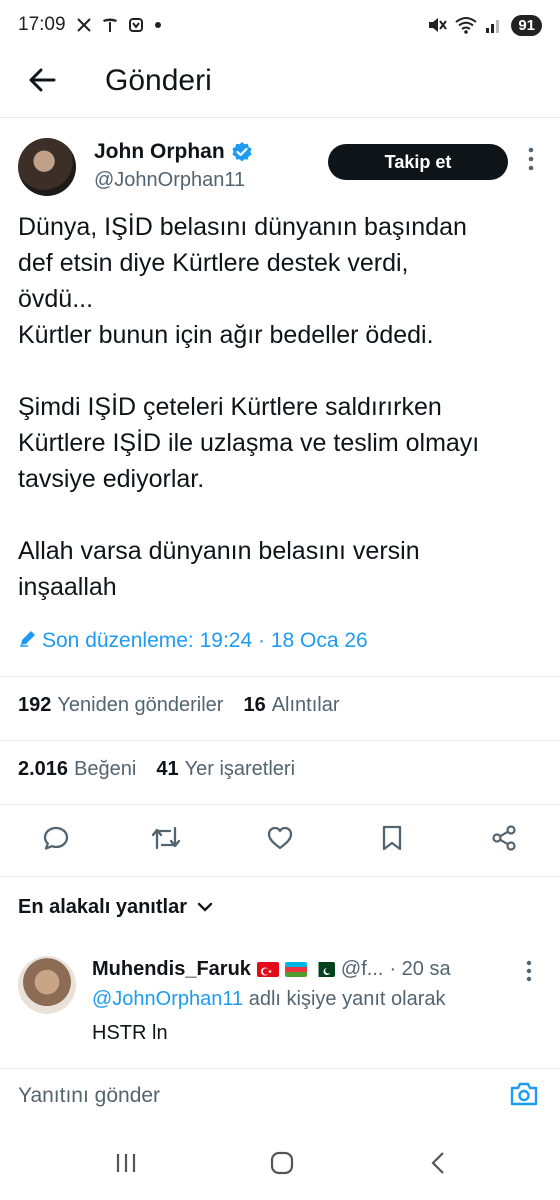 This screenshot has height=1200, width=560. What do you see at coordinates (344, 999) in the screenshot?
I see `reply-context-suffix: adlı kişiye yanıt olarak` at bounding box center [344, 999].